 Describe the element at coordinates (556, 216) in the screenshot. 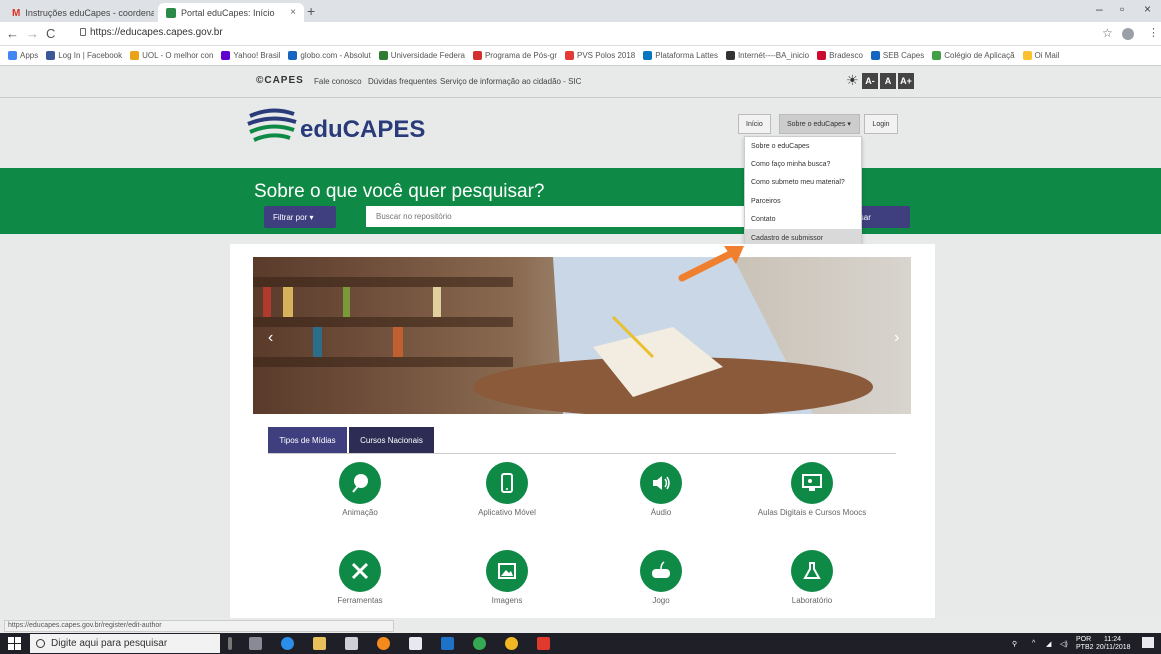

I see `search-input` at that location.